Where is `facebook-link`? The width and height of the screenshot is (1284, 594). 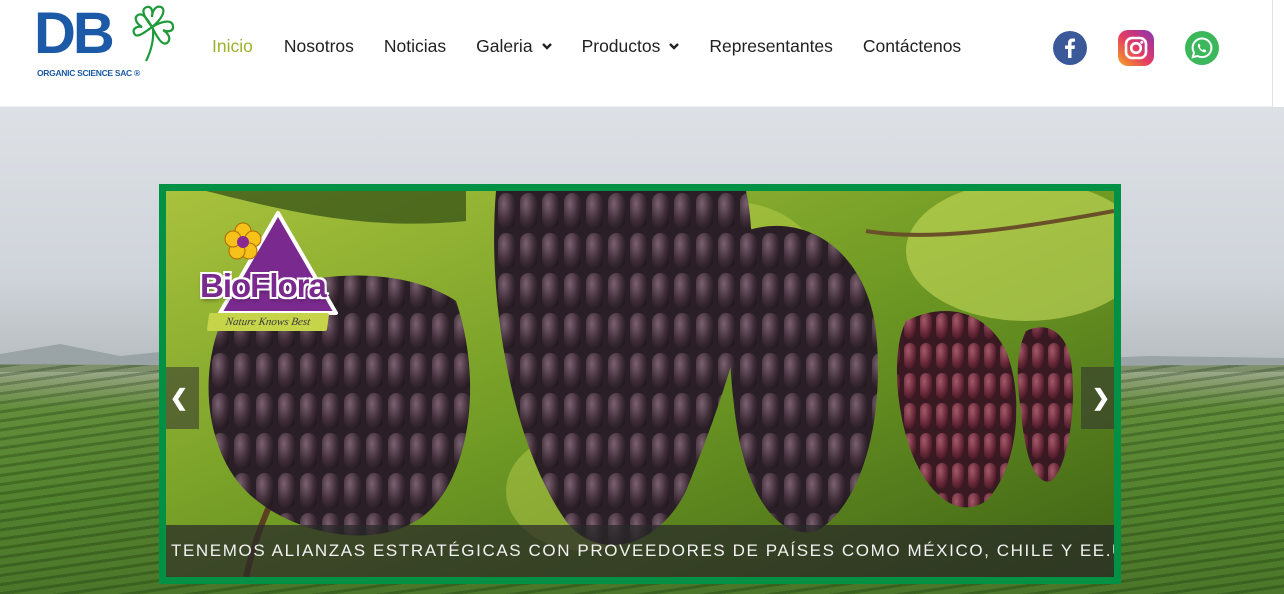
facebook-link is located at coordinates (1070, 48).